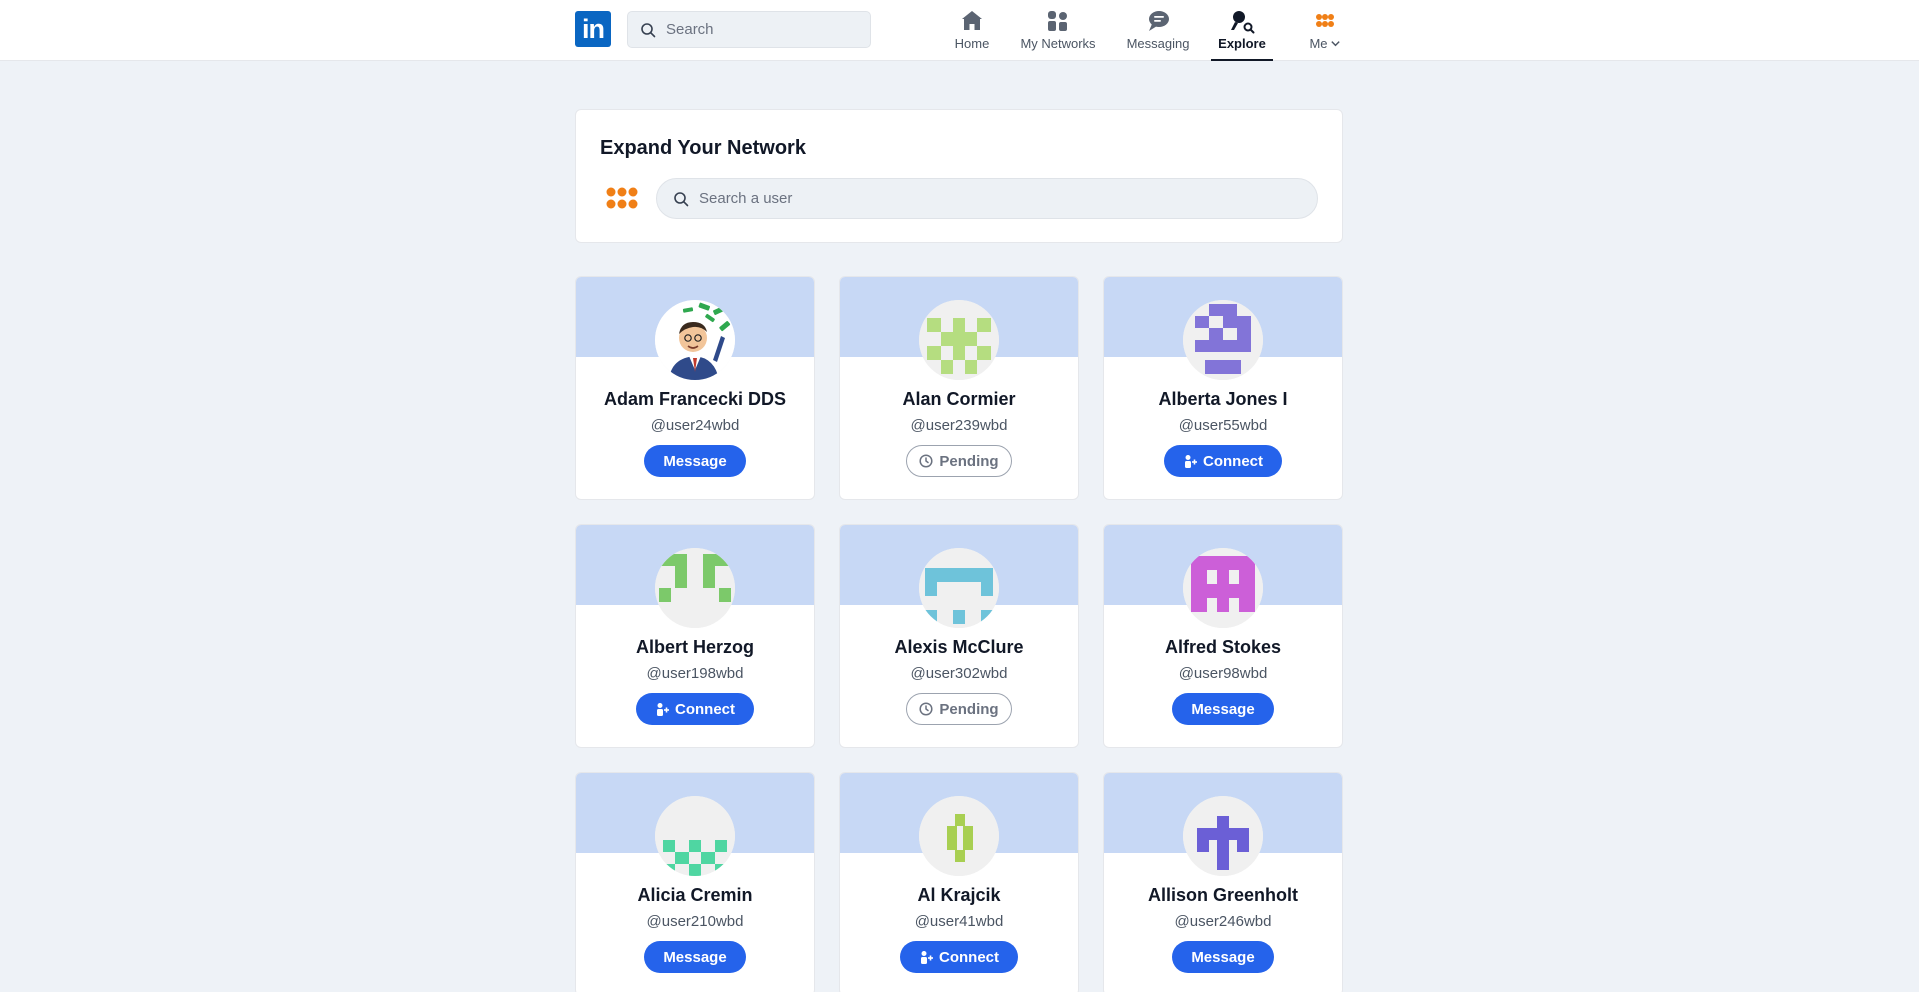 The width and height of the screenshot is (1919, 992). I want to click on user-card: Alicia Cremin @user210wbd Message, so click(695, 882).